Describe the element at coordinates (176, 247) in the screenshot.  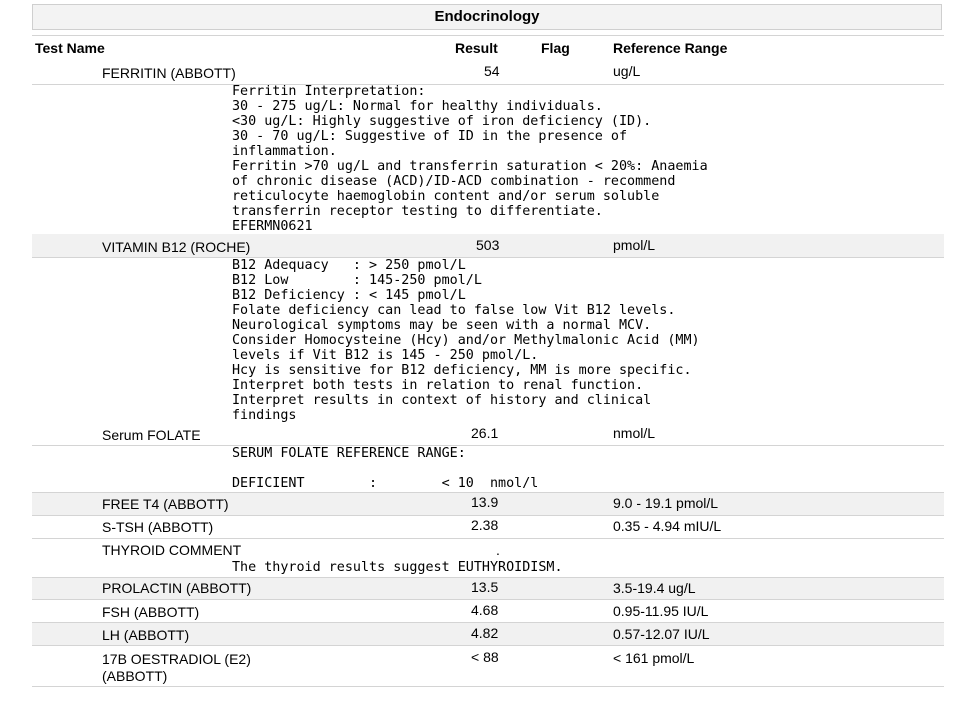
I see `test-name: VITAMIN B12 (ROCHE)` at that location.